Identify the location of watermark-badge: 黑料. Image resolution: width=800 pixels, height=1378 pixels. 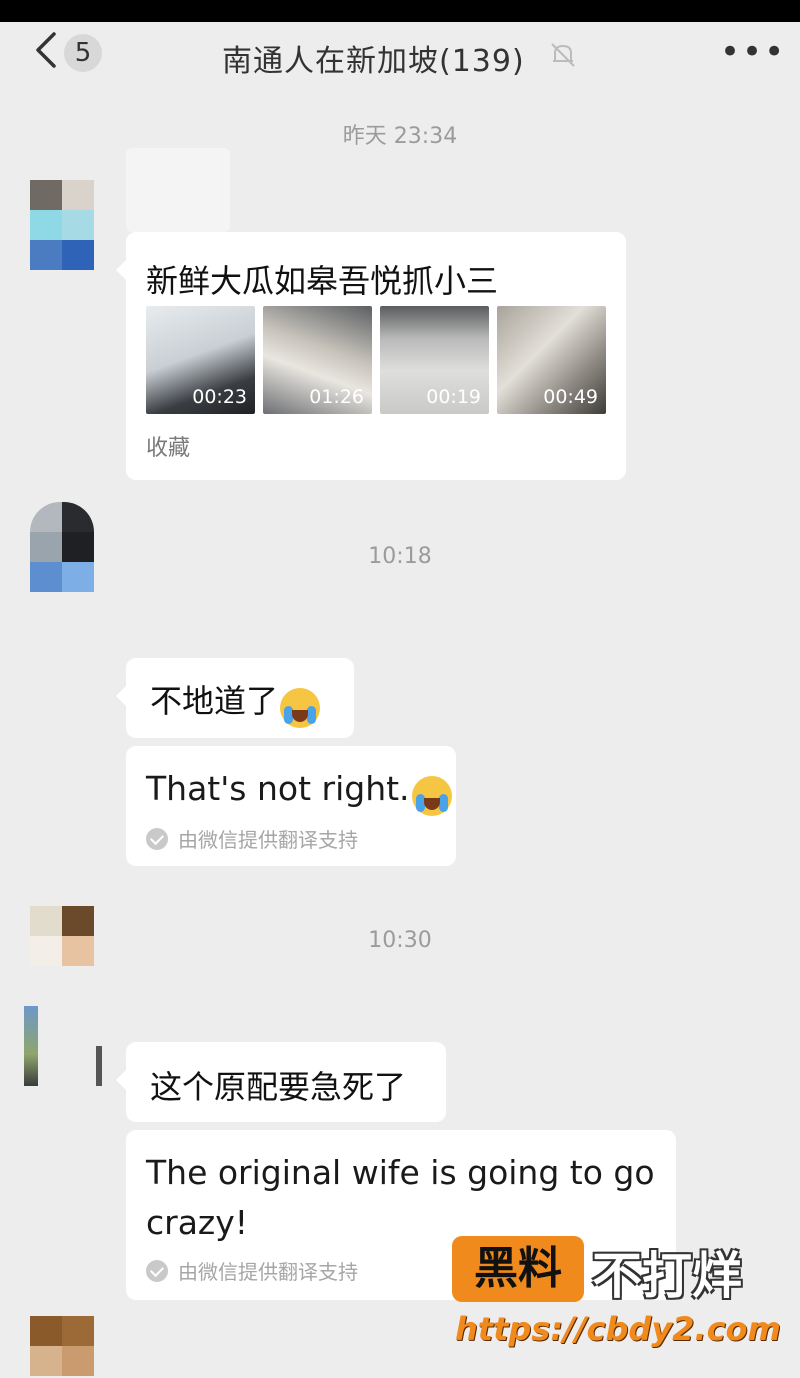
(518, 1269).